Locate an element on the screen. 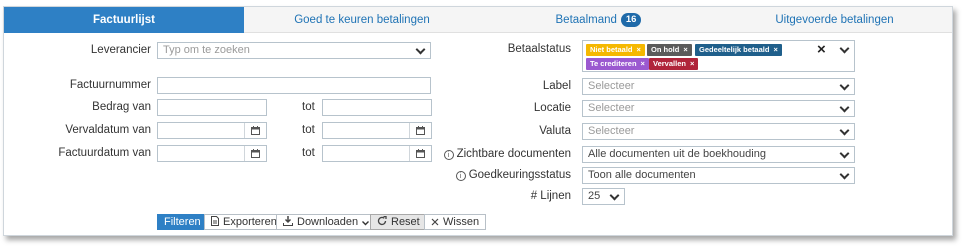 The image size is (962, 246). tab-label: Uitgevoerde betalingen is located at coordinates (834, 20).